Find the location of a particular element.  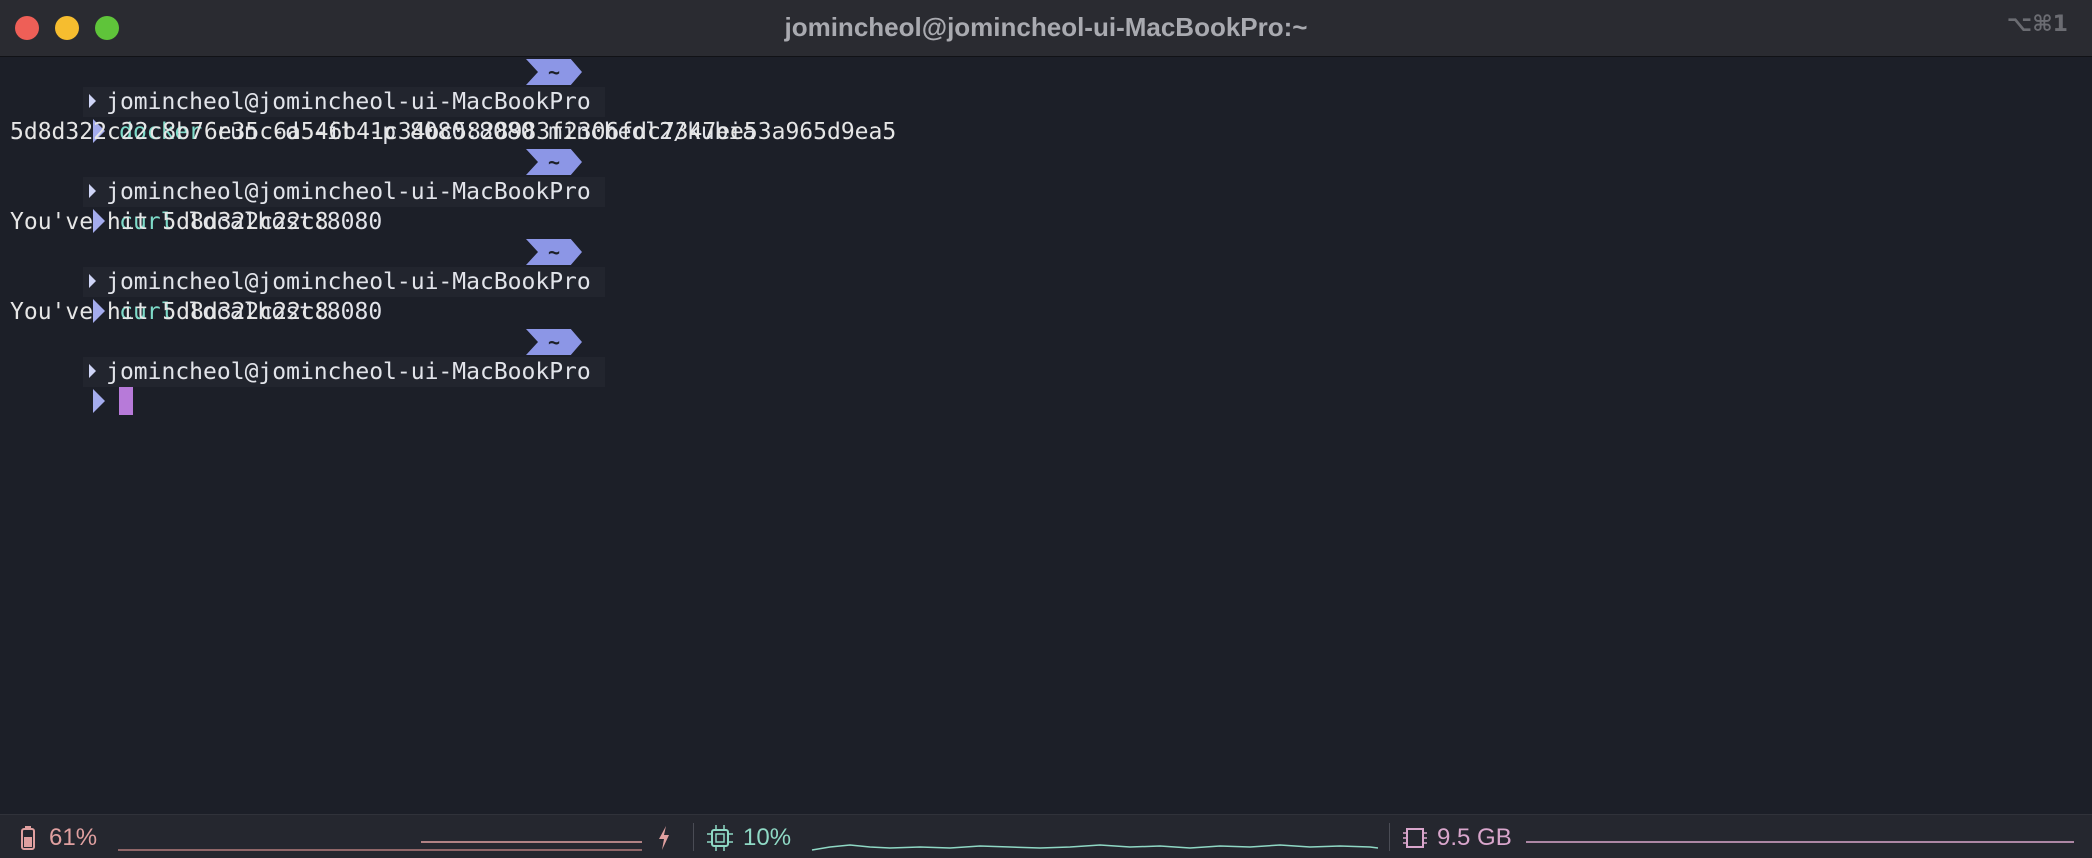

active-command-line is located at coordinates (67, 386).